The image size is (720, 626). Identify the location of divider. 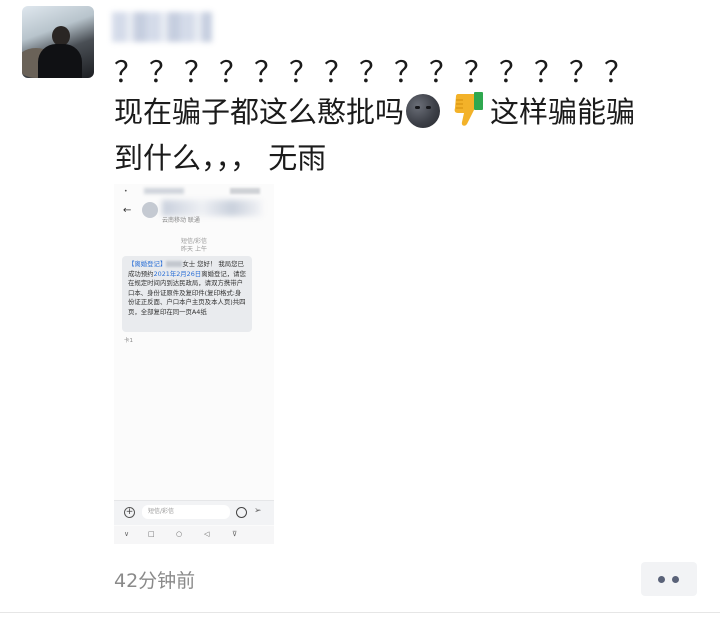
(360, 612).